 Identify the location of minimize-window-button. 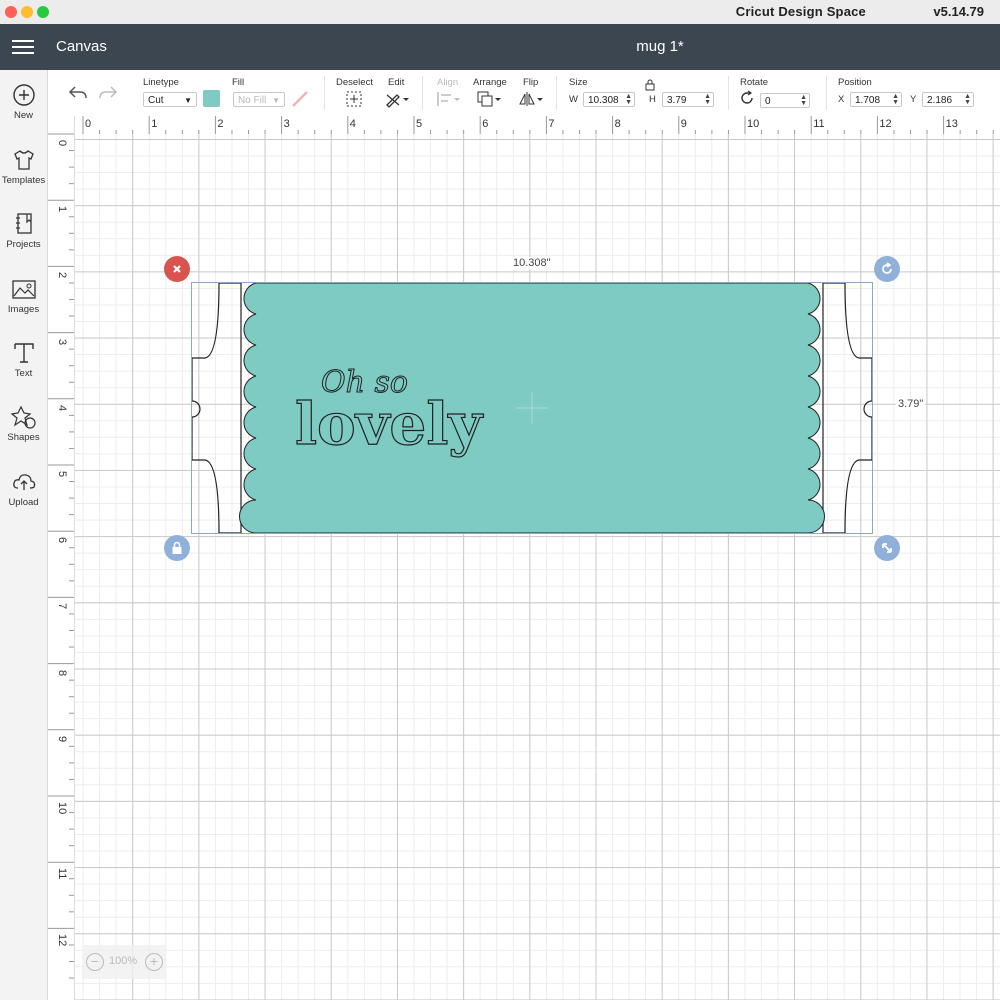
(27, 12).